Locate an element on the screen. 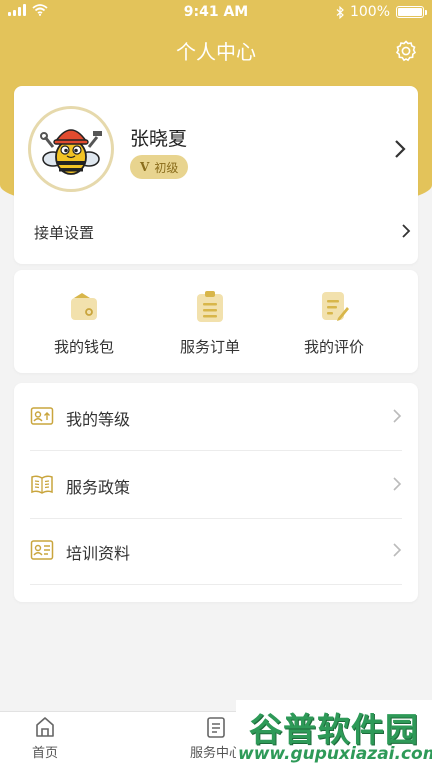  menu-item-policy: 服务政策 is located at coordinates (216, 485).